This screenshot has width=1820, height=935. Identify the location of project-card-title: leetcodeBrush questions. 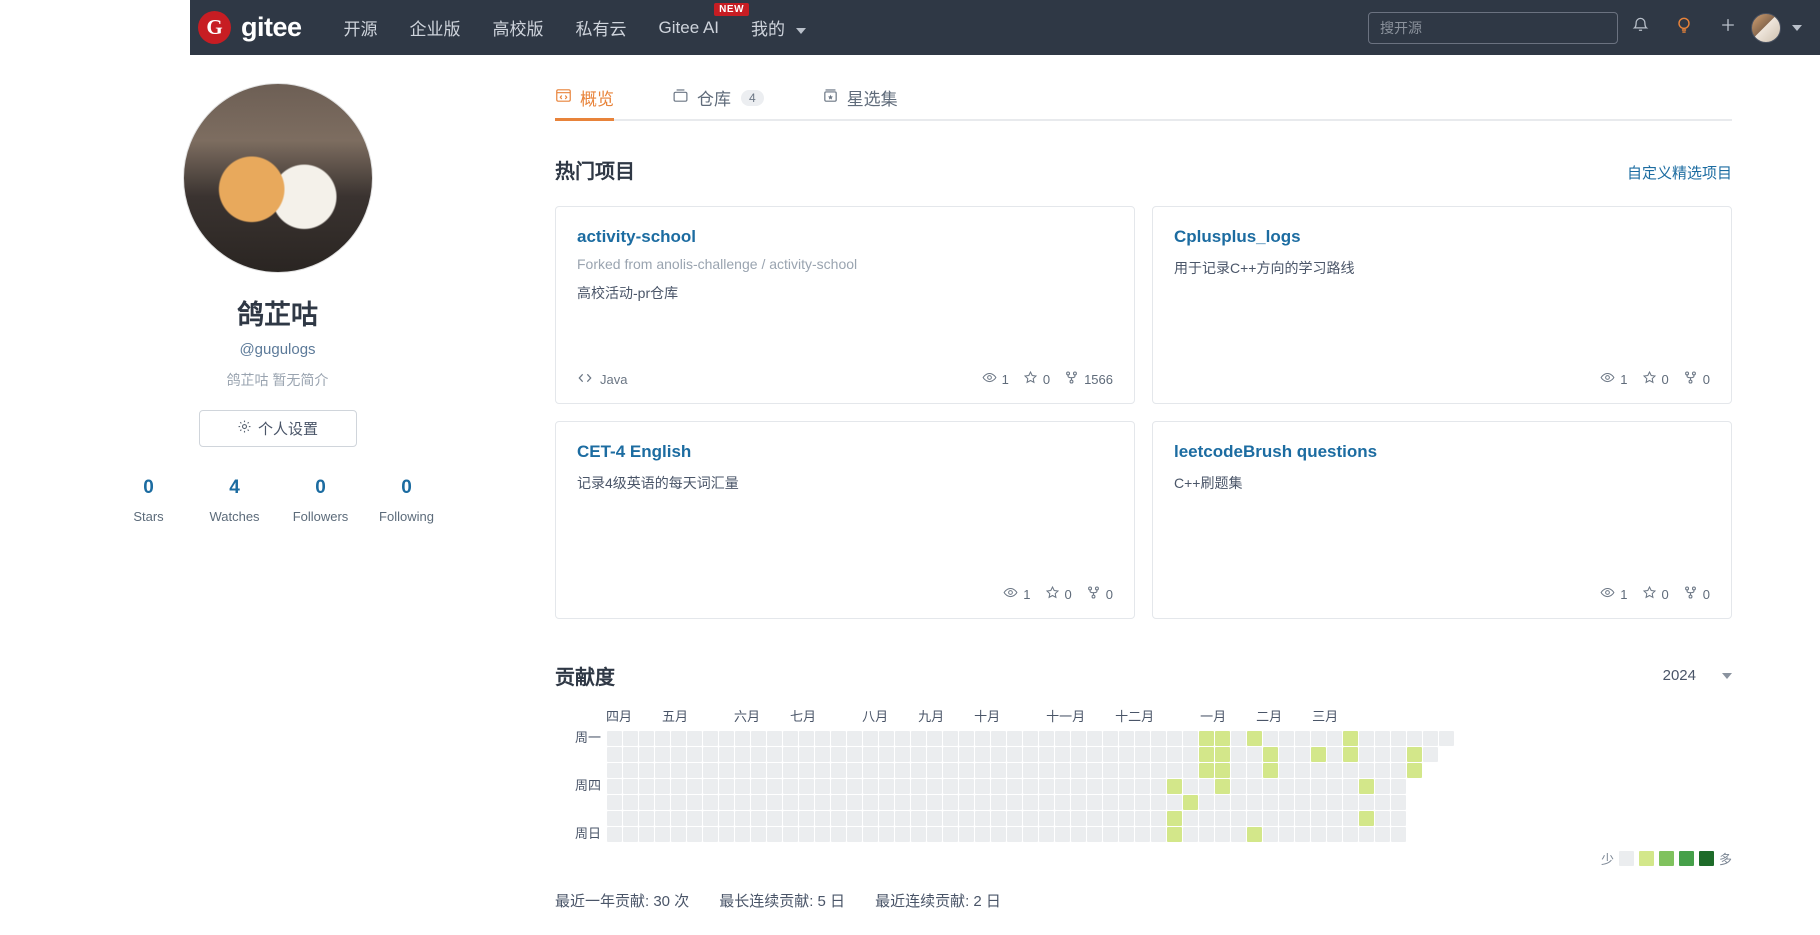
(1442, 452).